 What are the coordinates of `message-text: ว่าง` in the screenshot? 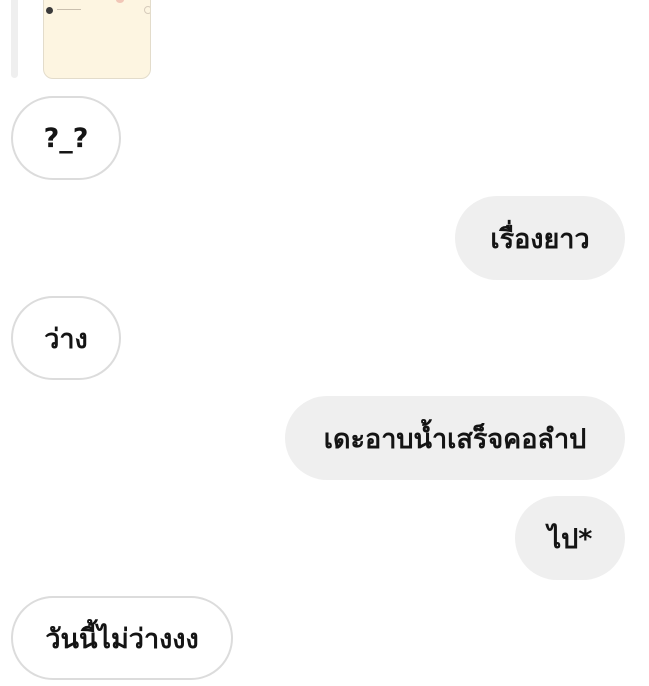 It's located at (66, 339).